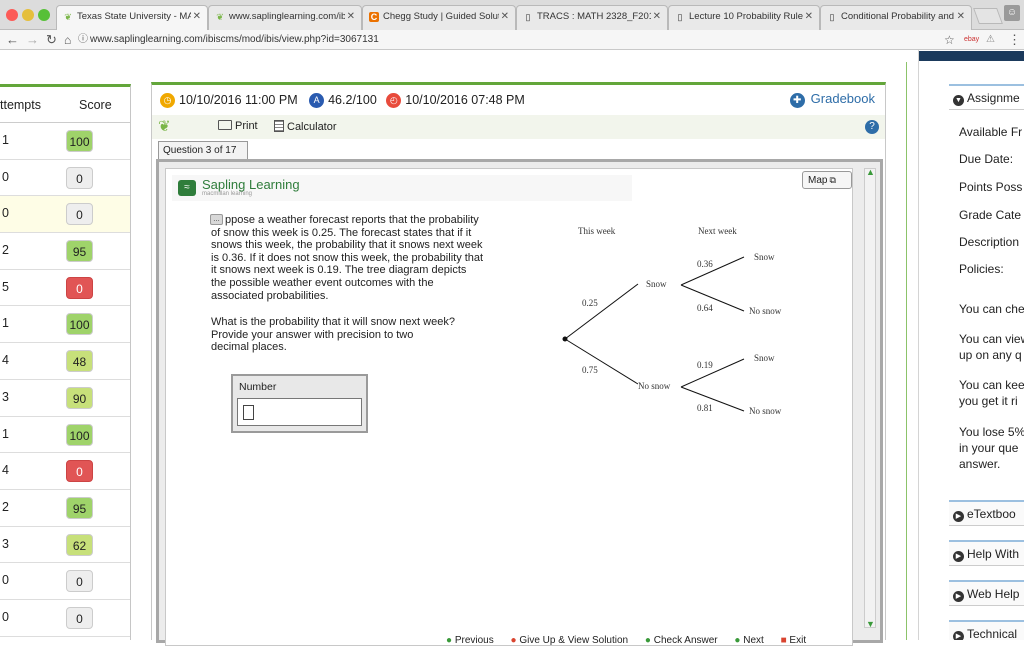 Image resolution: width=1024 pixels, height=647 pixels. Describe the element at coordinates (705, 264) in the screenshot. I see `prob-036: 0.36` at that location.